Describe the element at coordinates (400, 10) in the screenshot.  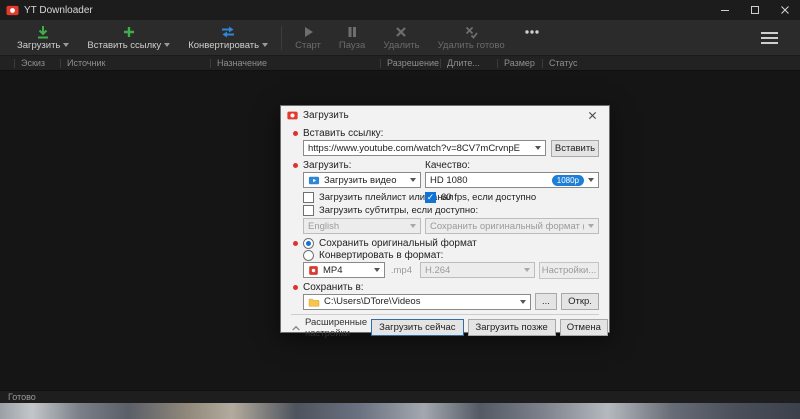
I see `titlebar: YT Downloader` at that location.